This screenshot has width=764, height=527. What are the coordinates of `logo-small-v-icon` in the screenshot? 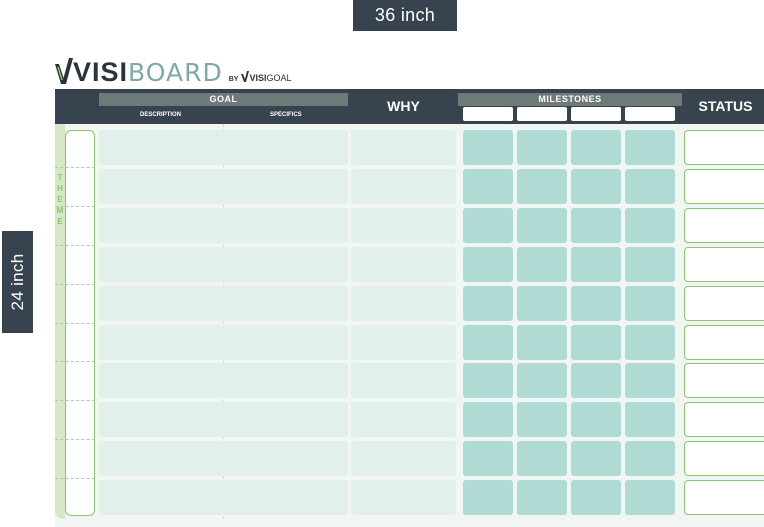 It's located at (245, 76).